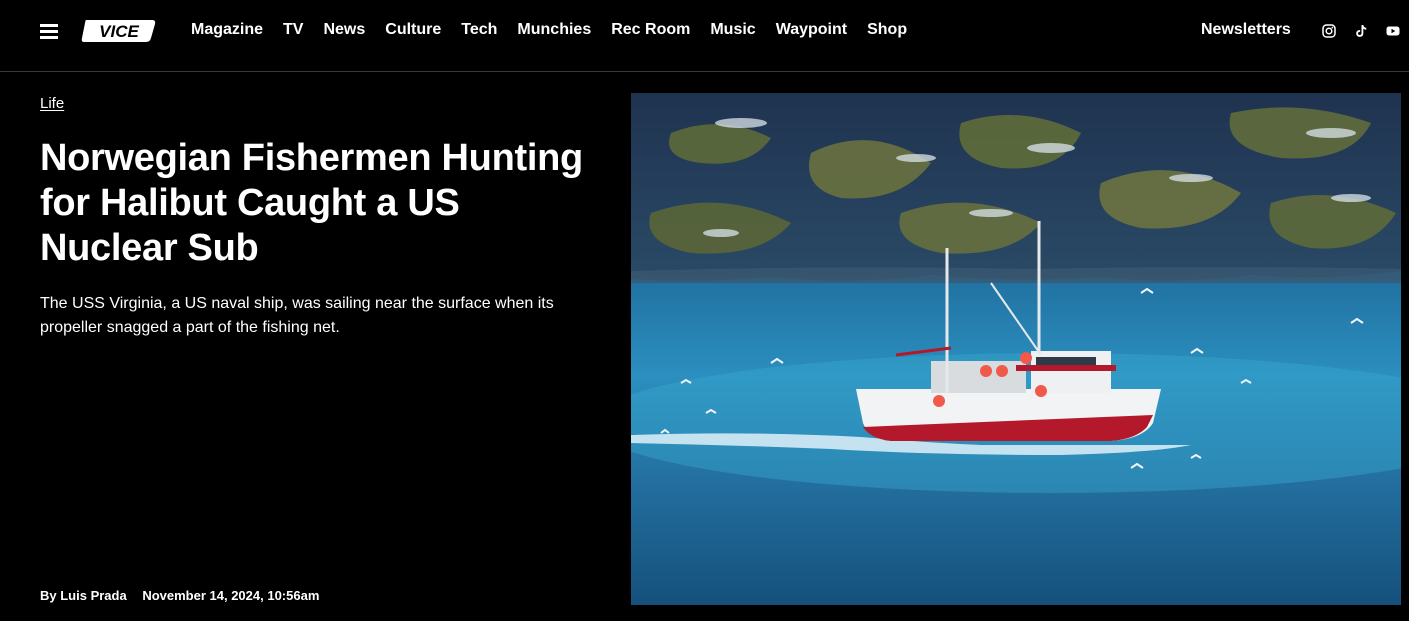  Describe the element at coordinates (49, 31) in the screenshot. I see `menu-icon` at that location.